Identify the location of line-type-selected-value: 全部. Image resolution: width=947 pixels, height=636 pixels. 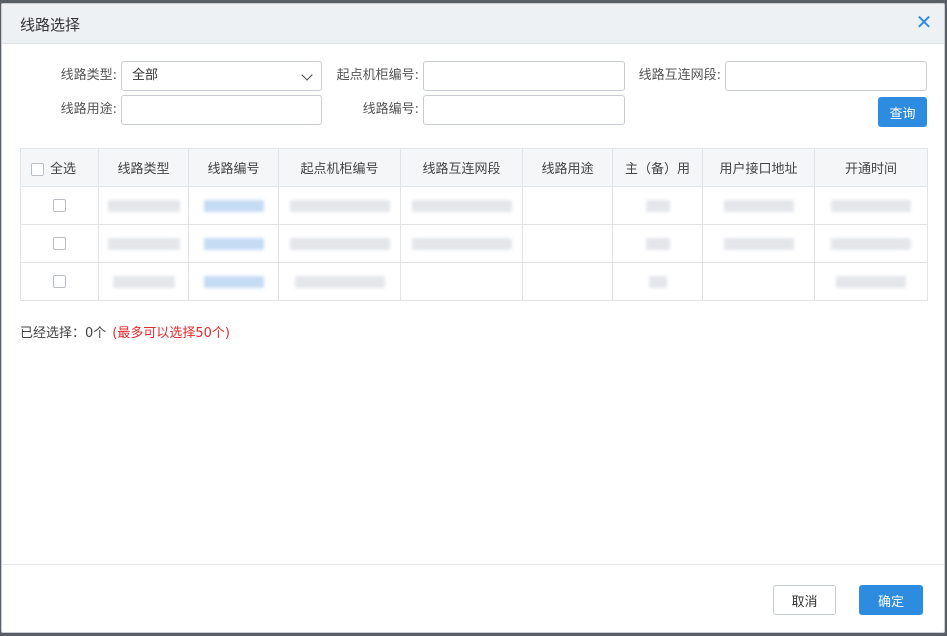
(145, 75).